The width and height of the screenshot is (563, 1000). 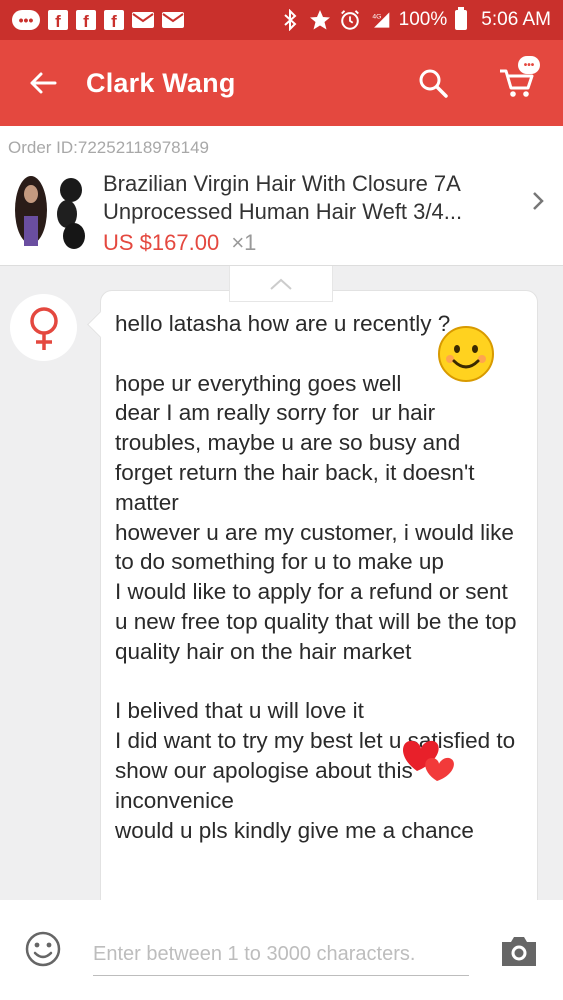 I want to click on search-button, so click(x=433, y=83).